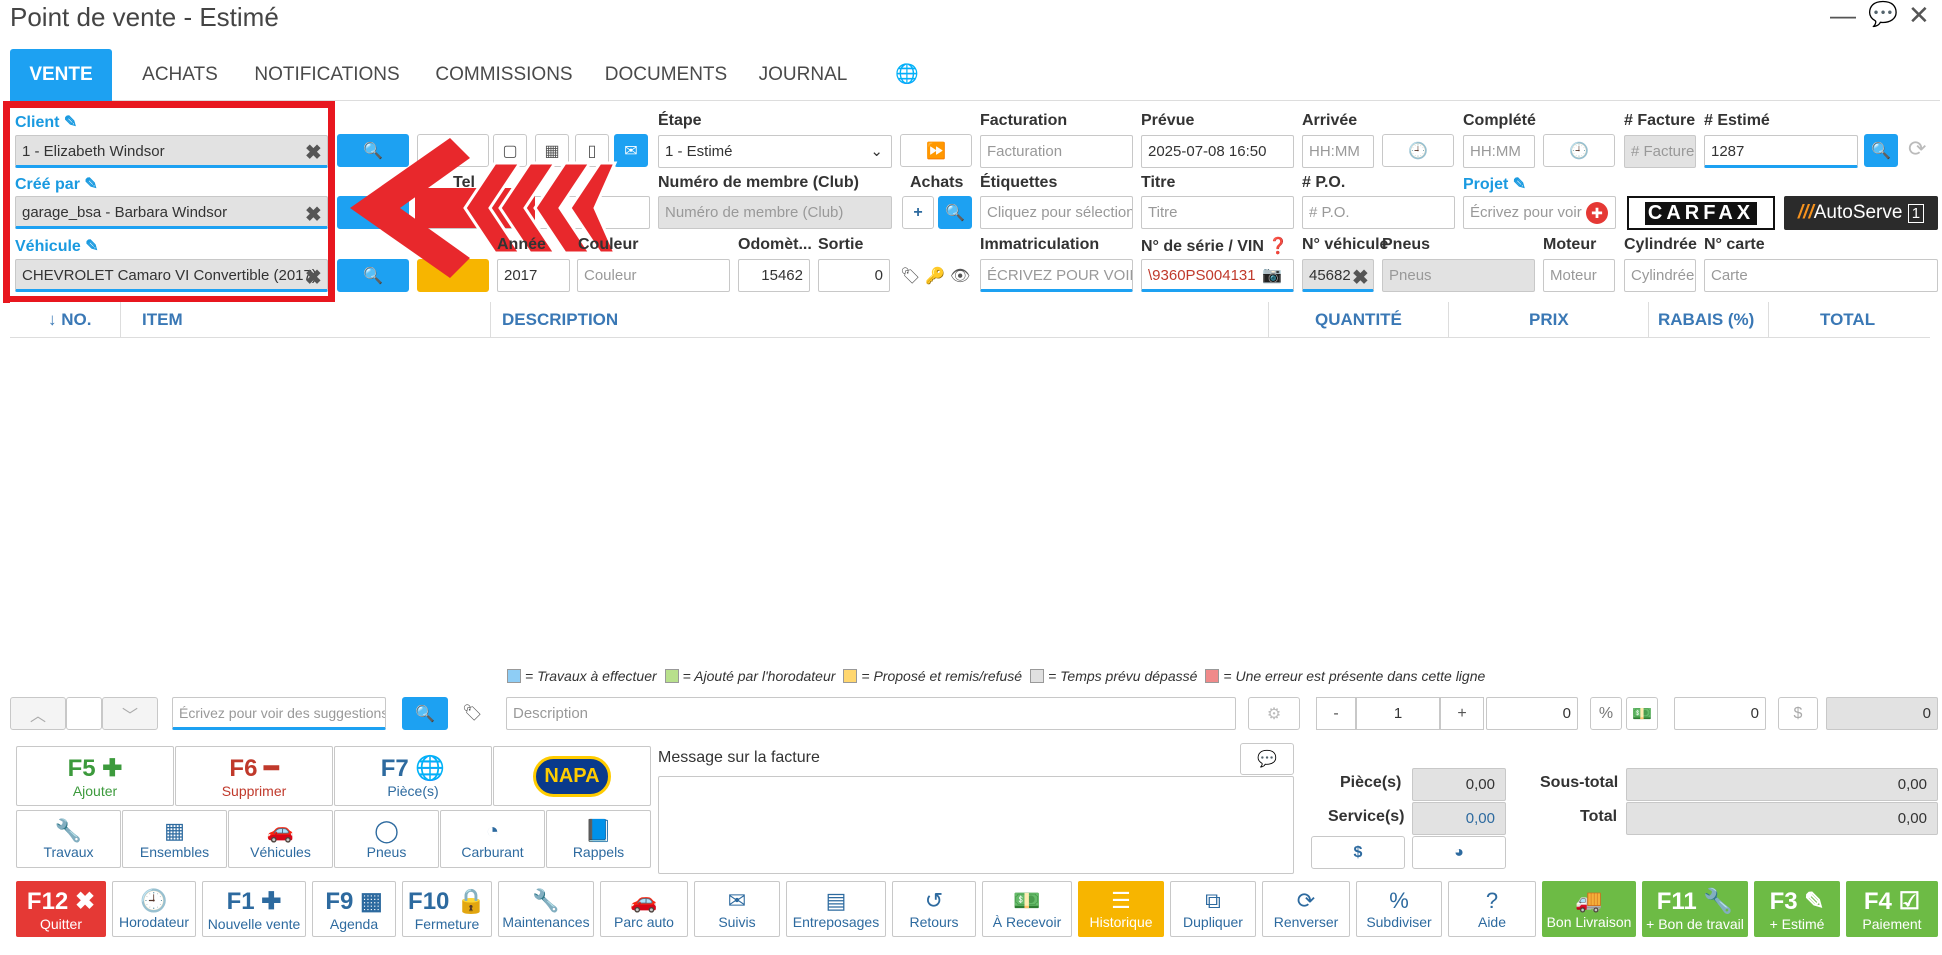 This screenshot has width=1942, height=955. What do you see at coordinates (1336, 713) in the screenshot?
I see `qty-minus-button: -` at bounding box center [1336, 713].